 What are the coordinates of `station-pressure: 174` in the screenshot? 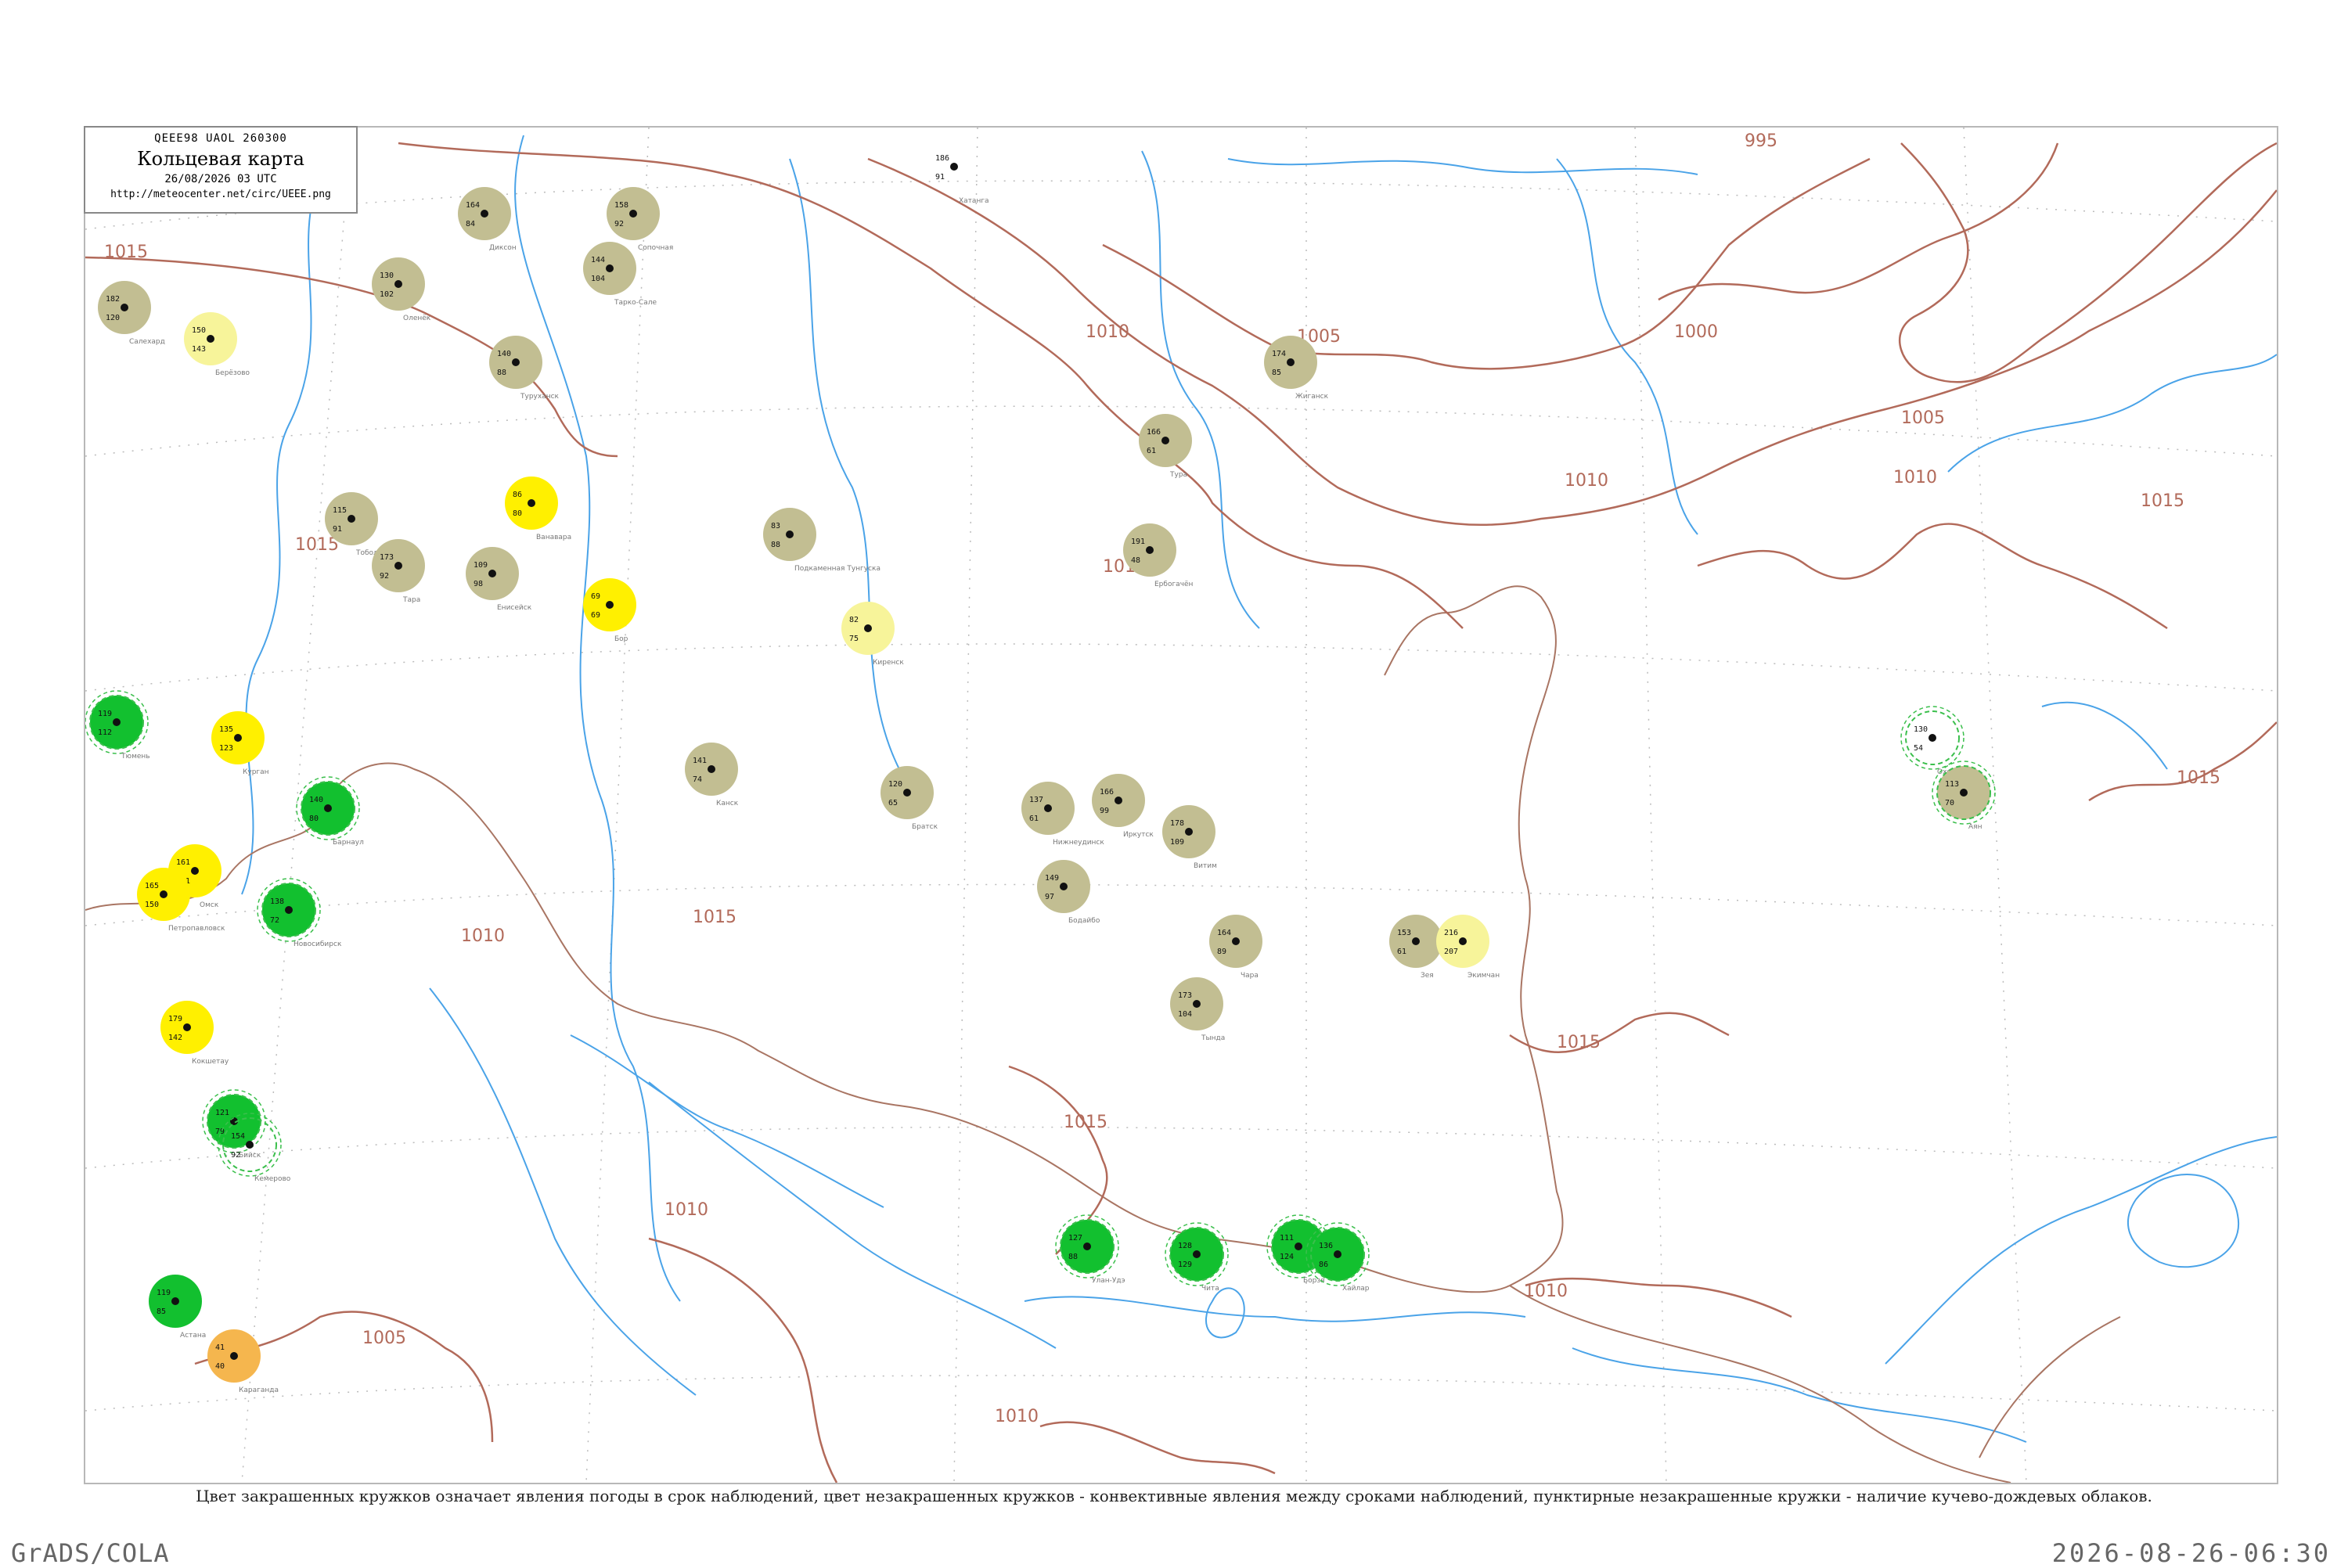 It's located at (1279, 354).